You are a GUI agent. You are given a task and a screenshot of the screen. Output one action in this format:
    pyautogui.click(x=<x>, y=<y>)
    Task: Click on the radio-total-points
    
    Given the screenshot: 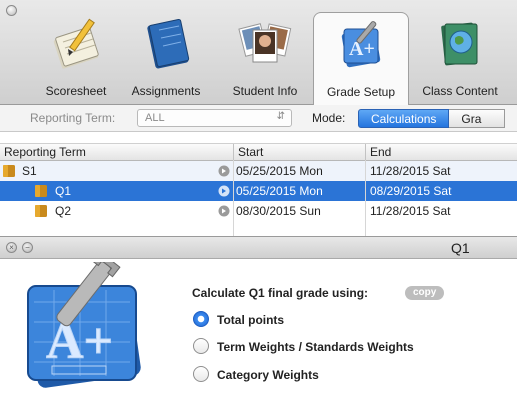 What is the action you would take?
    pyautogui.click(x=201, y=319)
    